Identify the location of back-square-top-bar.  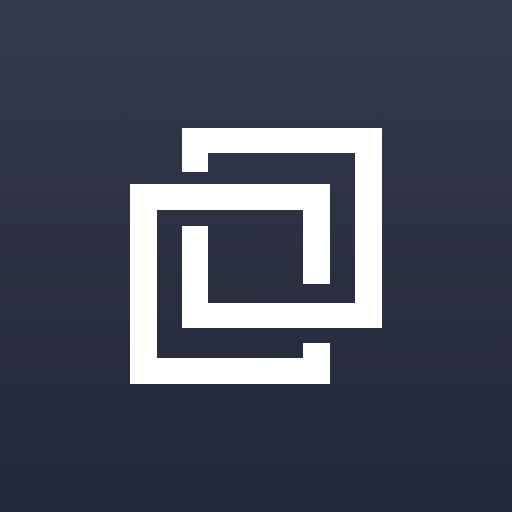
(282, 140).